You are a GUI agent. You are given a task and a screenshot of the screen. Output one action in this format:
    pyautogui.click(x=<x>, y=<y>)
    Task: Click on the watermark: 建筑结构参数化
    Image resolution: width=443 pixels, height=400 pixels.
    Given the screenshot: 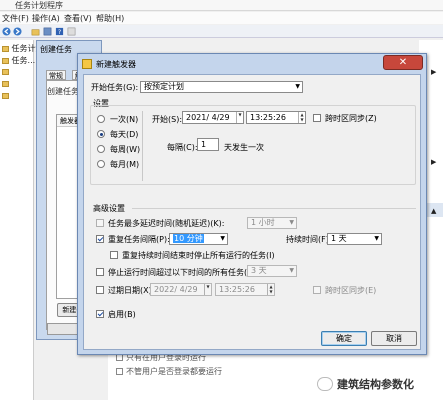 What is the action you would take?
    pyautogui.click(x=380, y=385)
    